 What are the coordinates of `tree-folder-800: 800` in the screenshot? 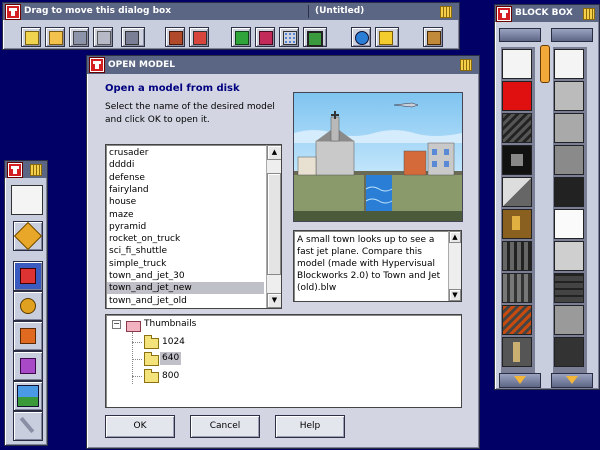 It's located at (172, 376).